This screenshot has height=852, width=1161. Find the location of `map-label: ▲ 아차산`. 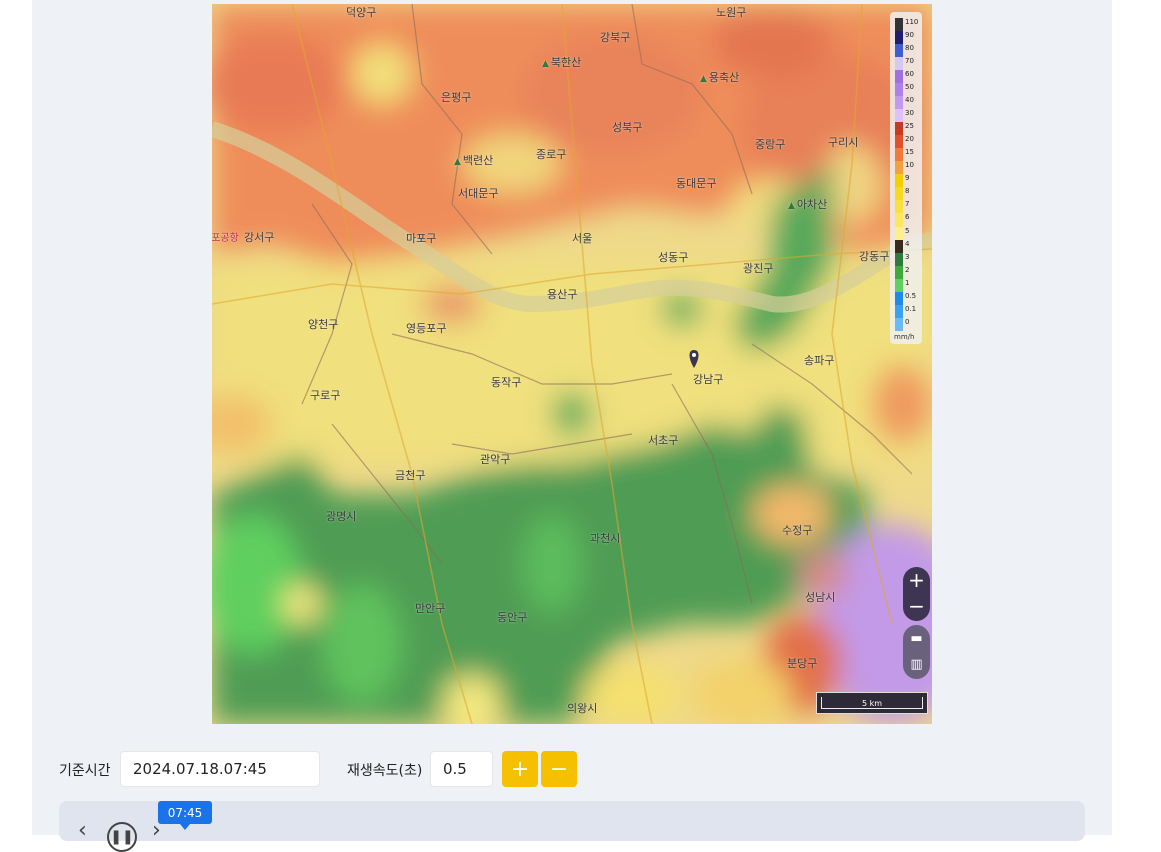

map-label: ▲ 아차산 is located at coordinates (807, 204).